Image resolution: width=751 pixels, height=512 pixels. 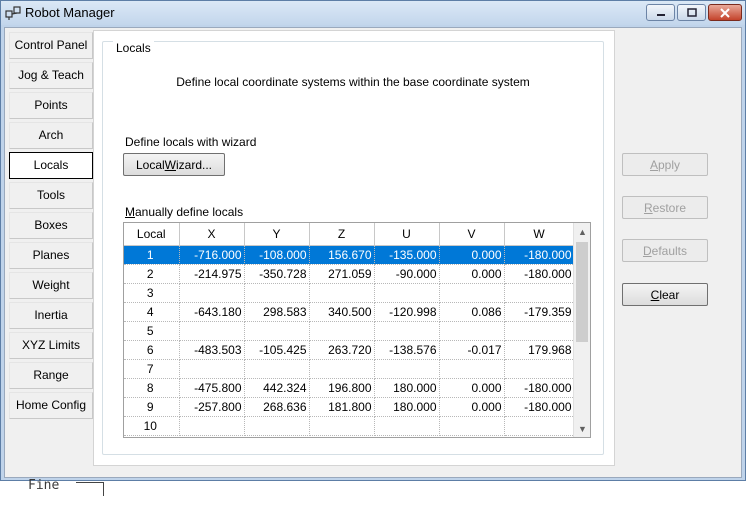 I want to click on table-cell: 268.636, so click(x=277, y=407).